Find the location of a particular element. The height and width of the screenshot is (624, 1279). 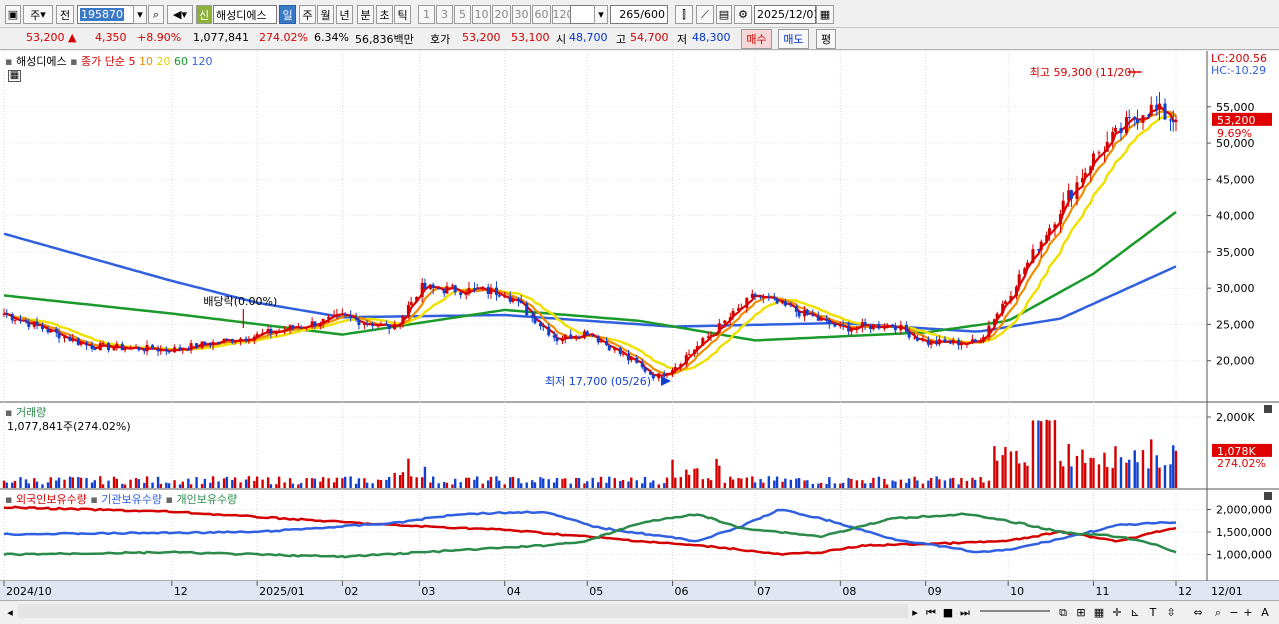

minus-icon: − is located at coordinates (1234, 612).